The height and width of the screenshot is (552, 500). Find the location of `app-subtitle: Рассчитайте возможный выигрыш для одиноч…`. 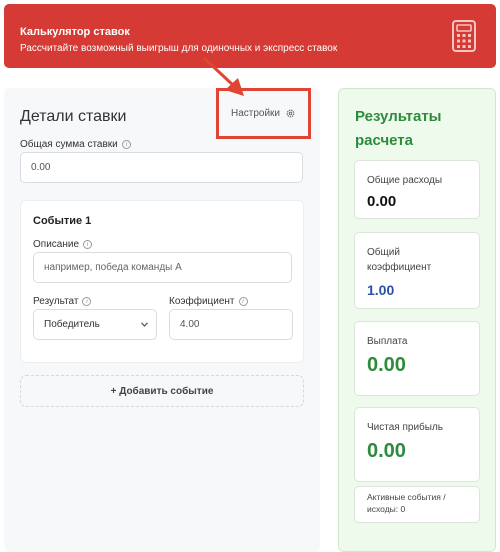

app-subtitle: Рассчитайте возможный выигрыш для одиноч… is located at coordinates (179, 48).